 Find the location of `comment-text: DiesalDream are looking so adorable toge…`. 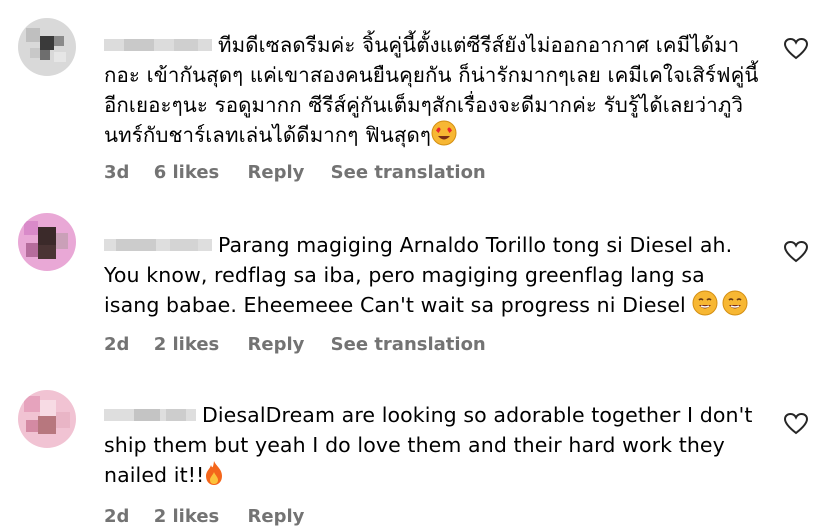

comment-text: DiesalDream are looking so adorable toge… is located at coordinates (434, 445).